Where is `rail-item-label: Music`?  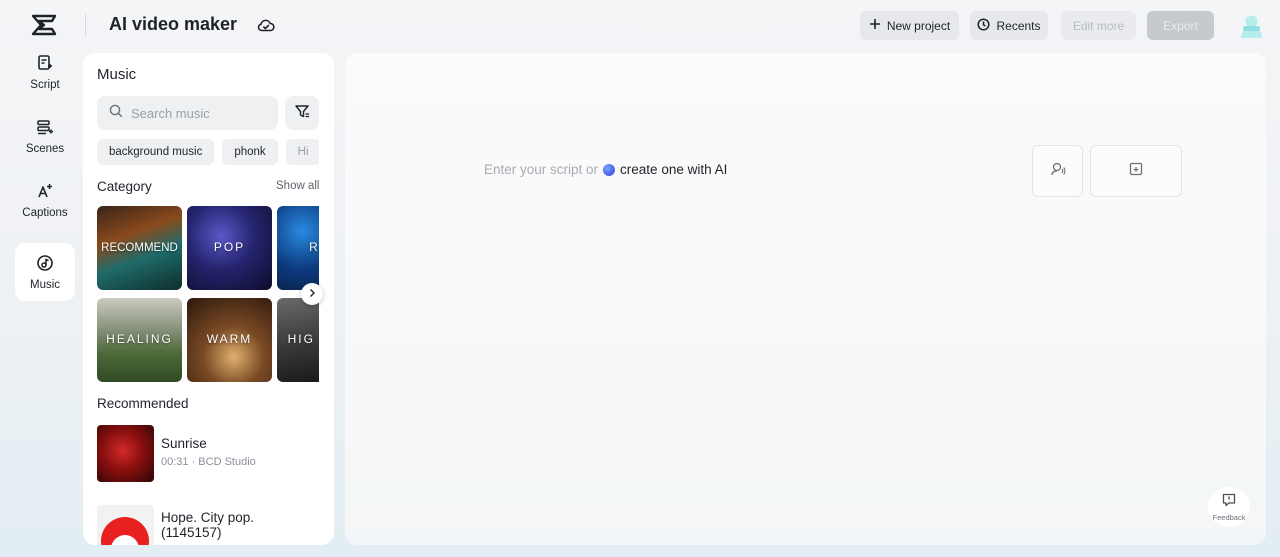
rail-item-label: Music is located at coordinates (45, 284).